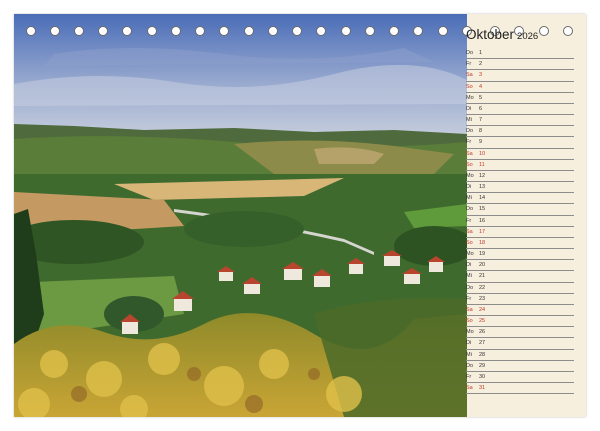 The width and height of the screenshot is (600, 431). What do you see at coordinates (482, 388) in the screenshot?
I see `day-number: 31` at bounding box center [482, 388].